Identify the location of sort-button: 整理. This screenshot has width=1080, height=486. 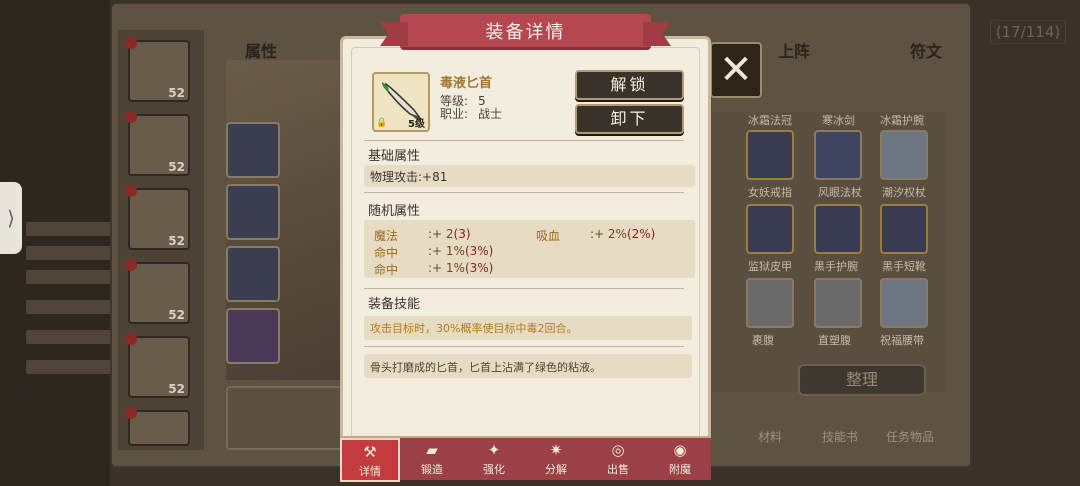
(862, 380).